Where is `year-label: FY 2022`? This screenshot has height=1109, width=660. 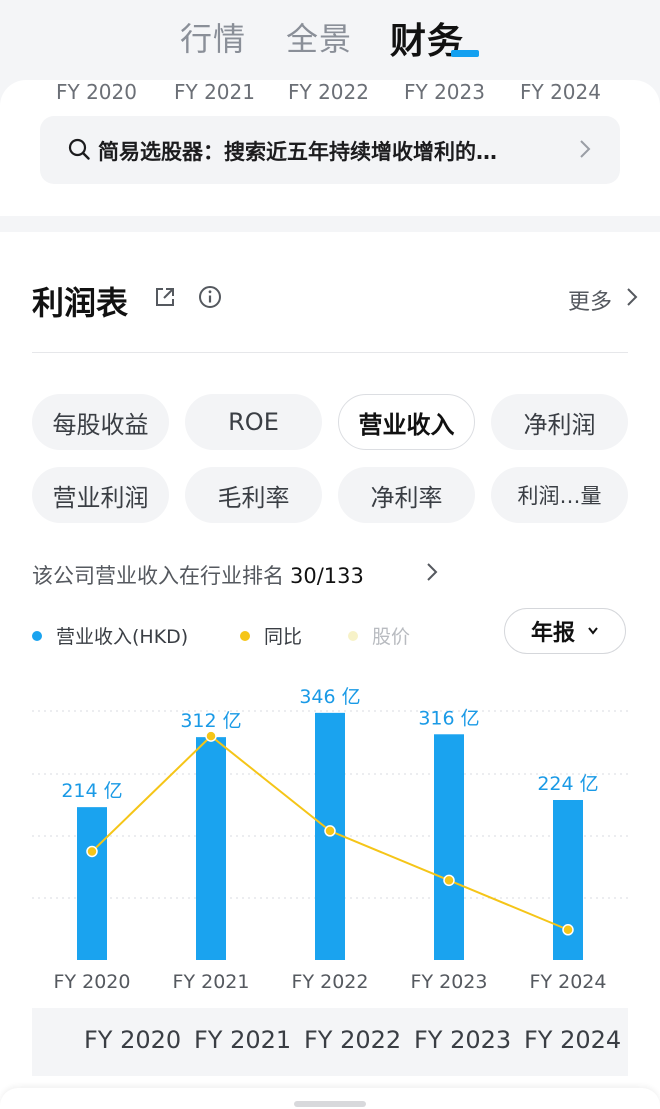
year-label: FY 2022 is located at coordinates (328, 92).